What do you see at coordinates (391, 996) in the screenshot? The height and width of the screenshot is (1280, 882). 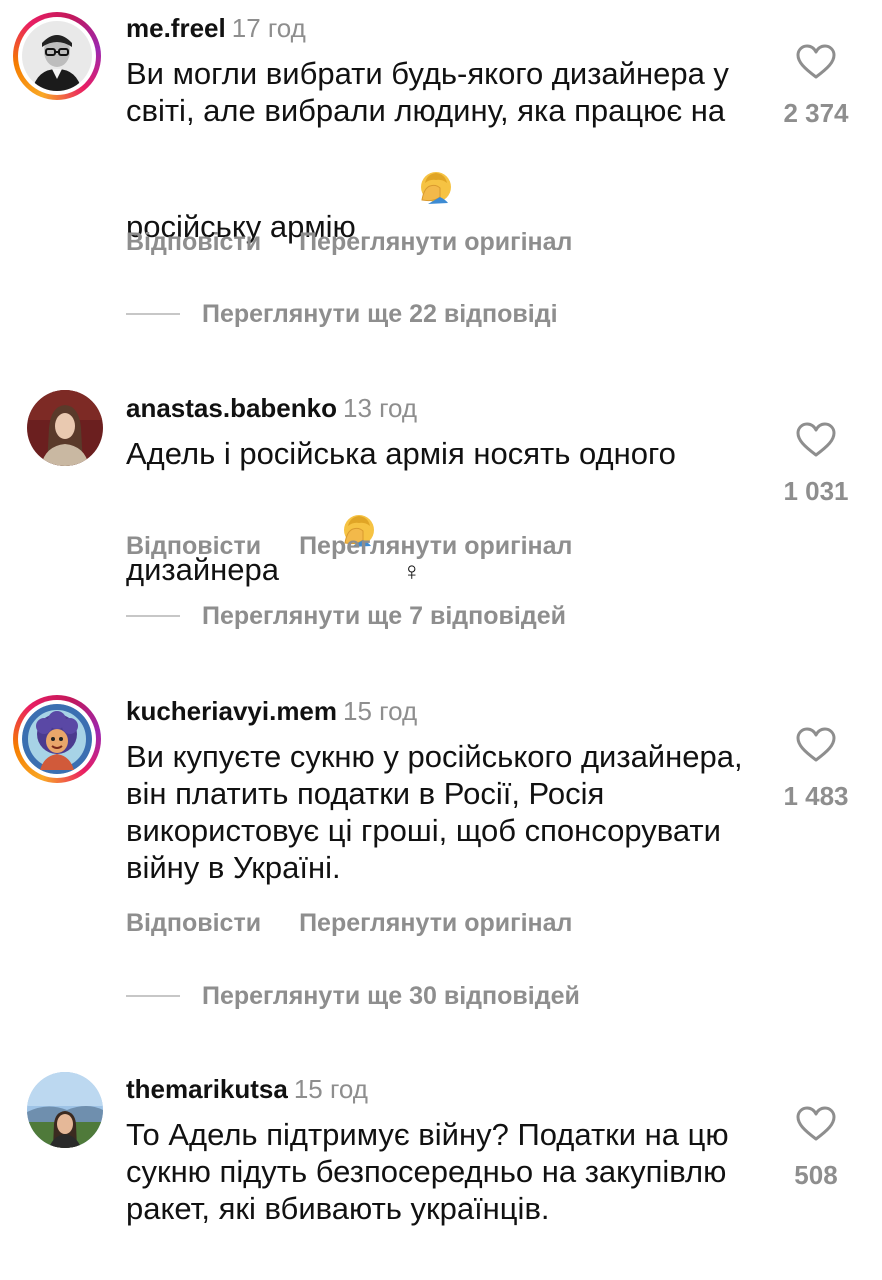 I see `view-replies-label: Переглянути ще 30 відповідей` at bounding box center [391, 996].